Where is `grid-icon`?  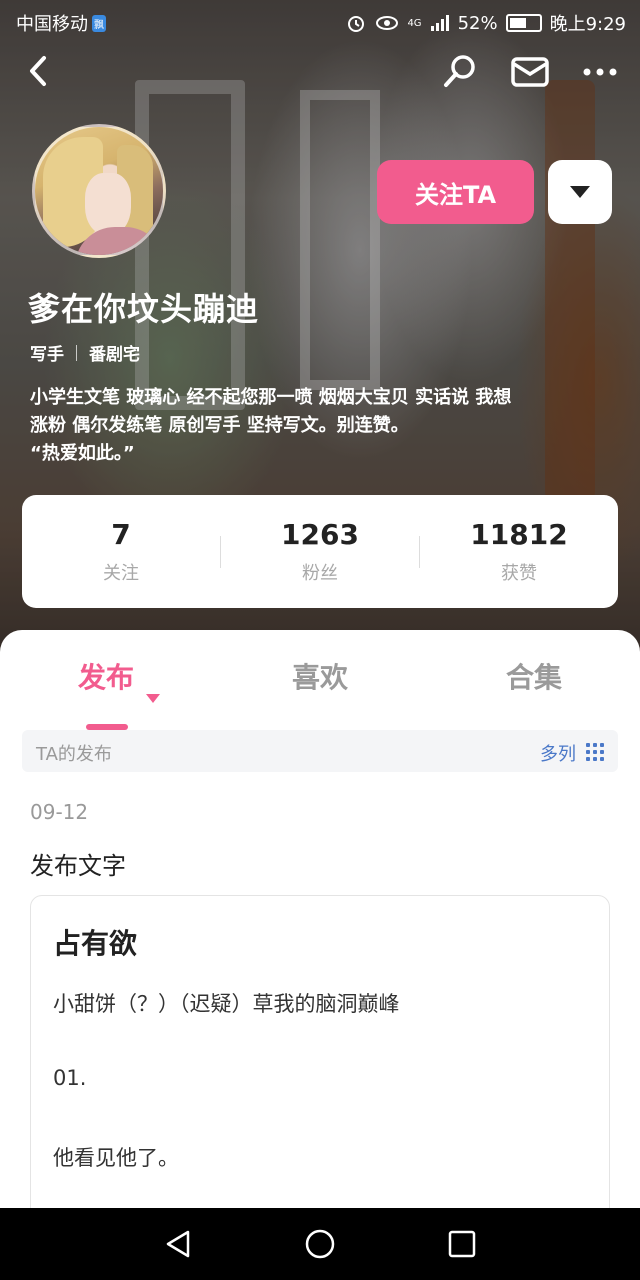
grid-icon is located at coordinates (595, 752).